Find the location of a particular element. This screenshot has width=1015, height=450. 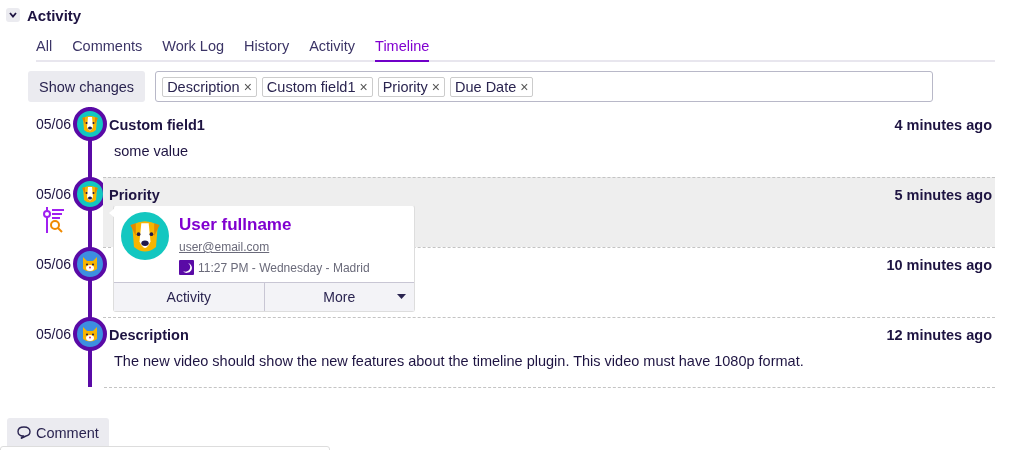

tag-label: Due Date is located at coordinates (486, 86).